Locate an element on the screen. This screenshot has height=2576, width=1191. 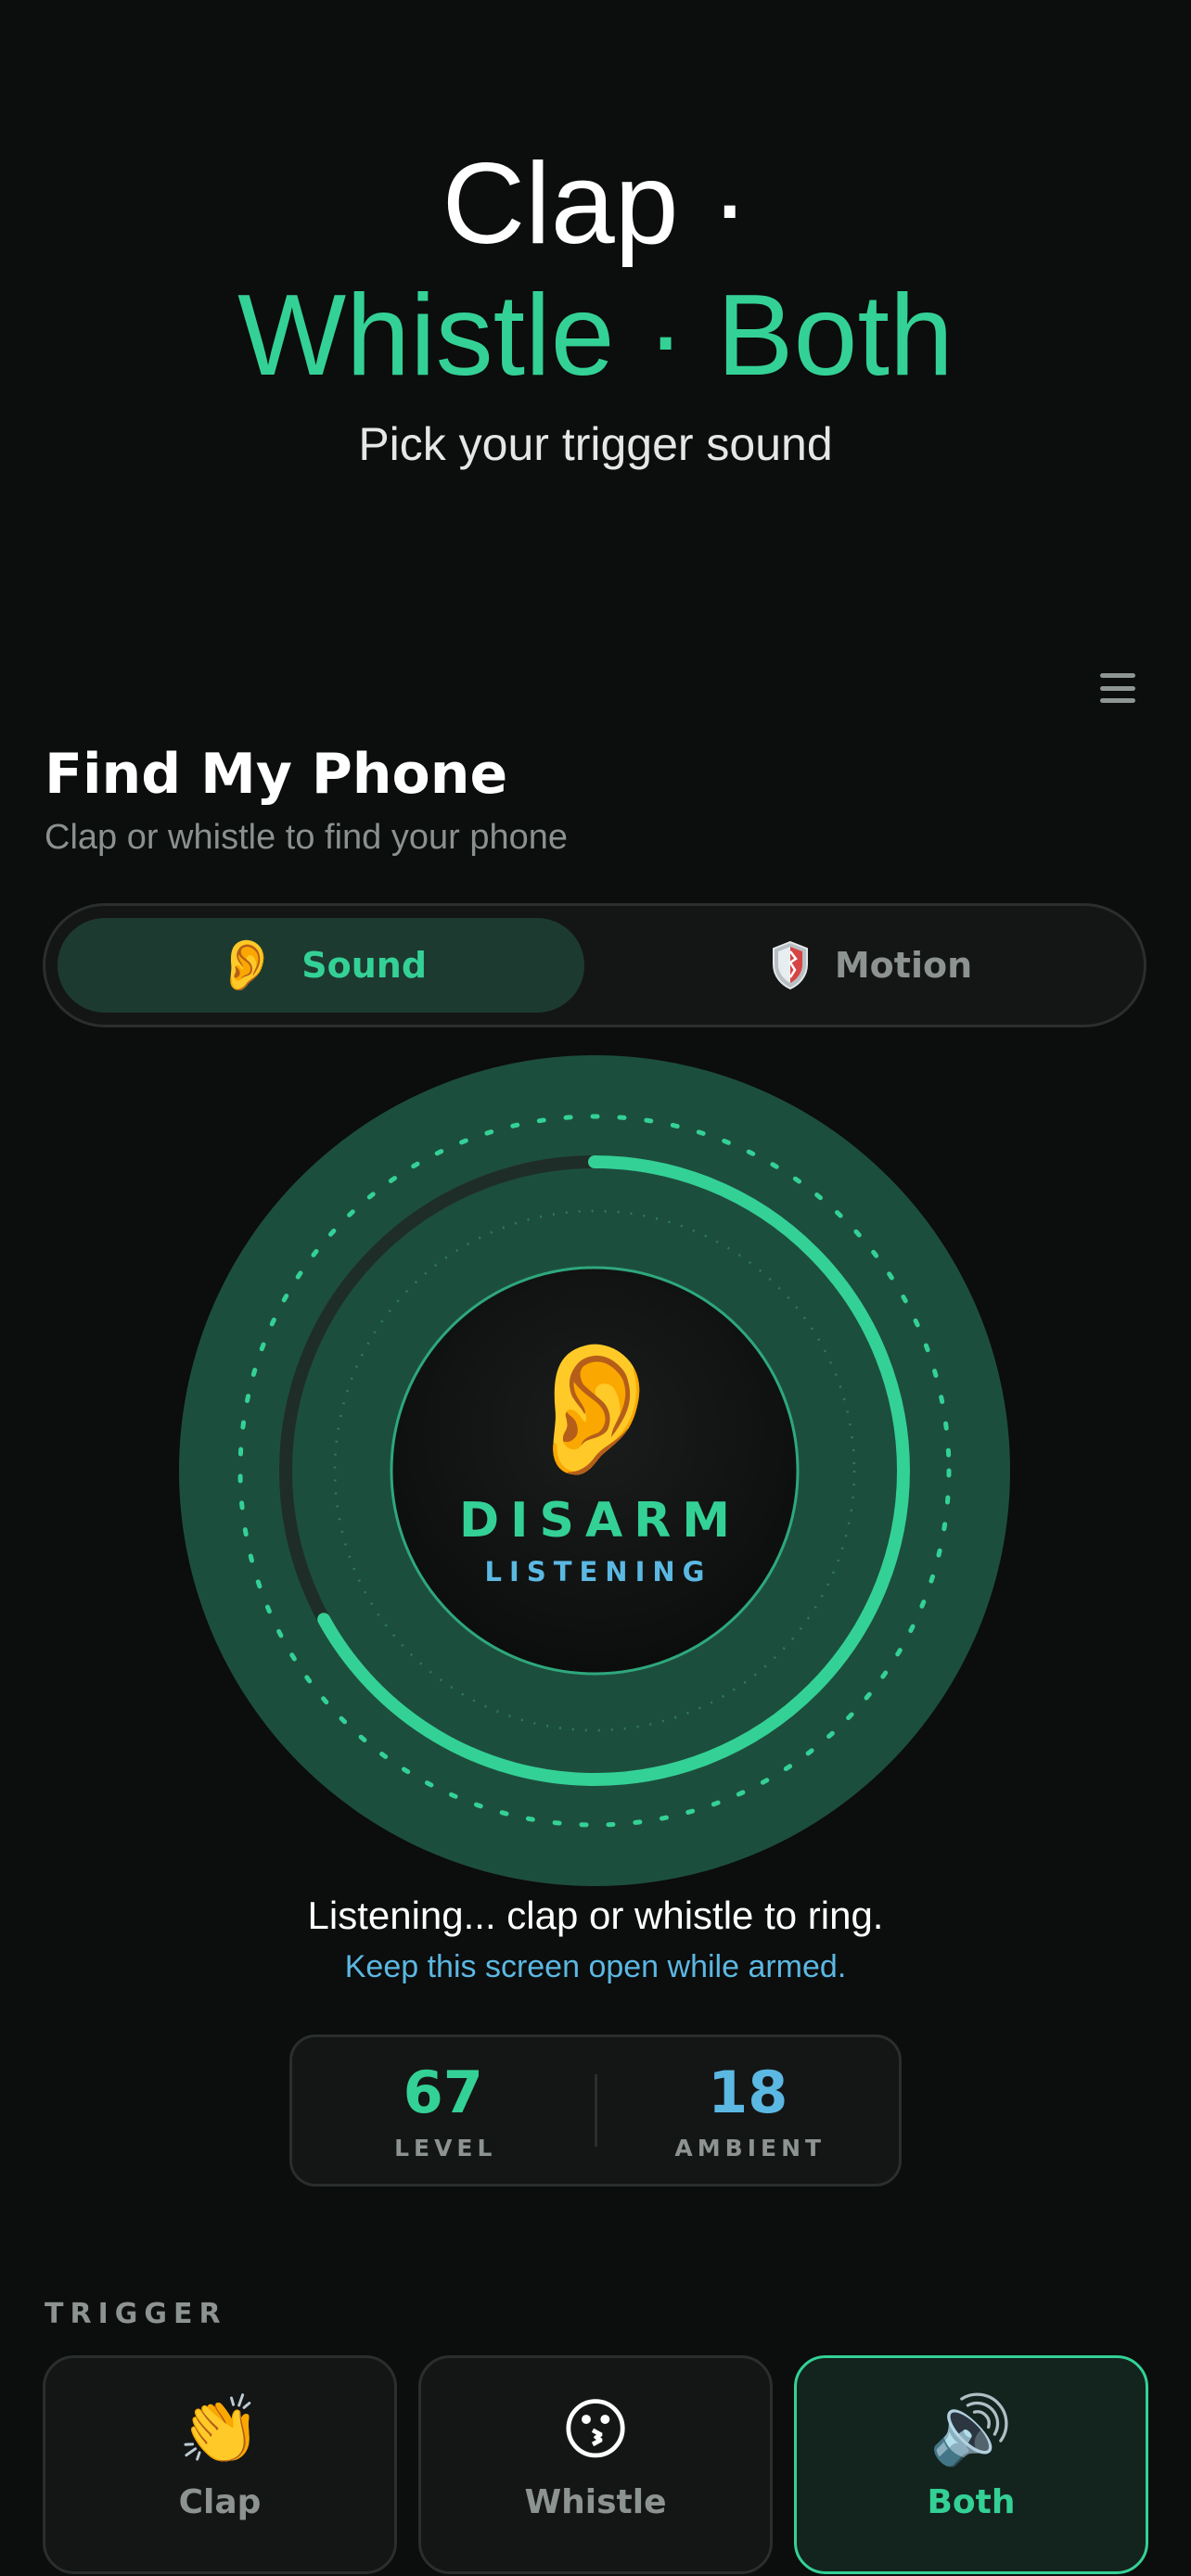
tab-motion: Motion is located at coordinates (871, 965).